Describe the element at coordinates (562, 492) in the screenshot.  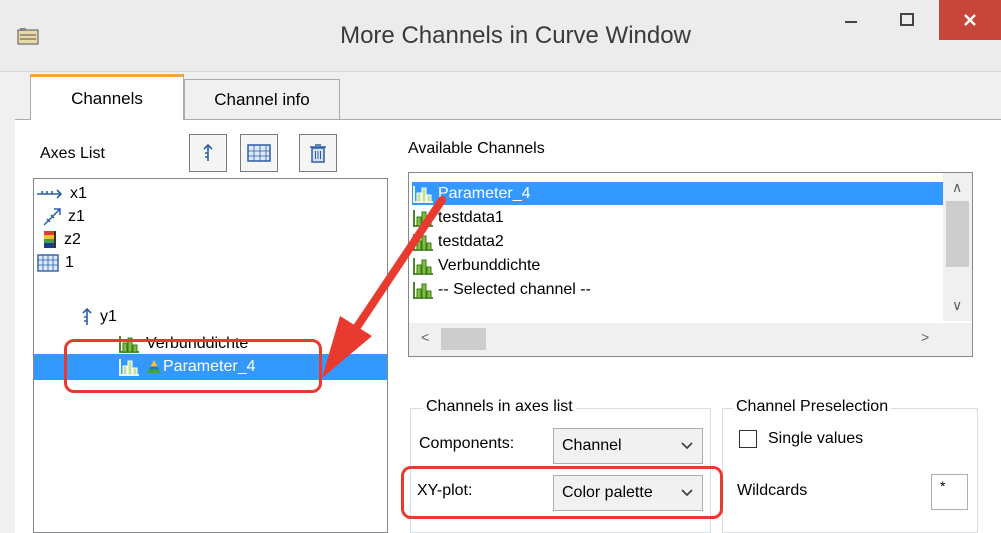
I see `callout-xyplot` at that location.